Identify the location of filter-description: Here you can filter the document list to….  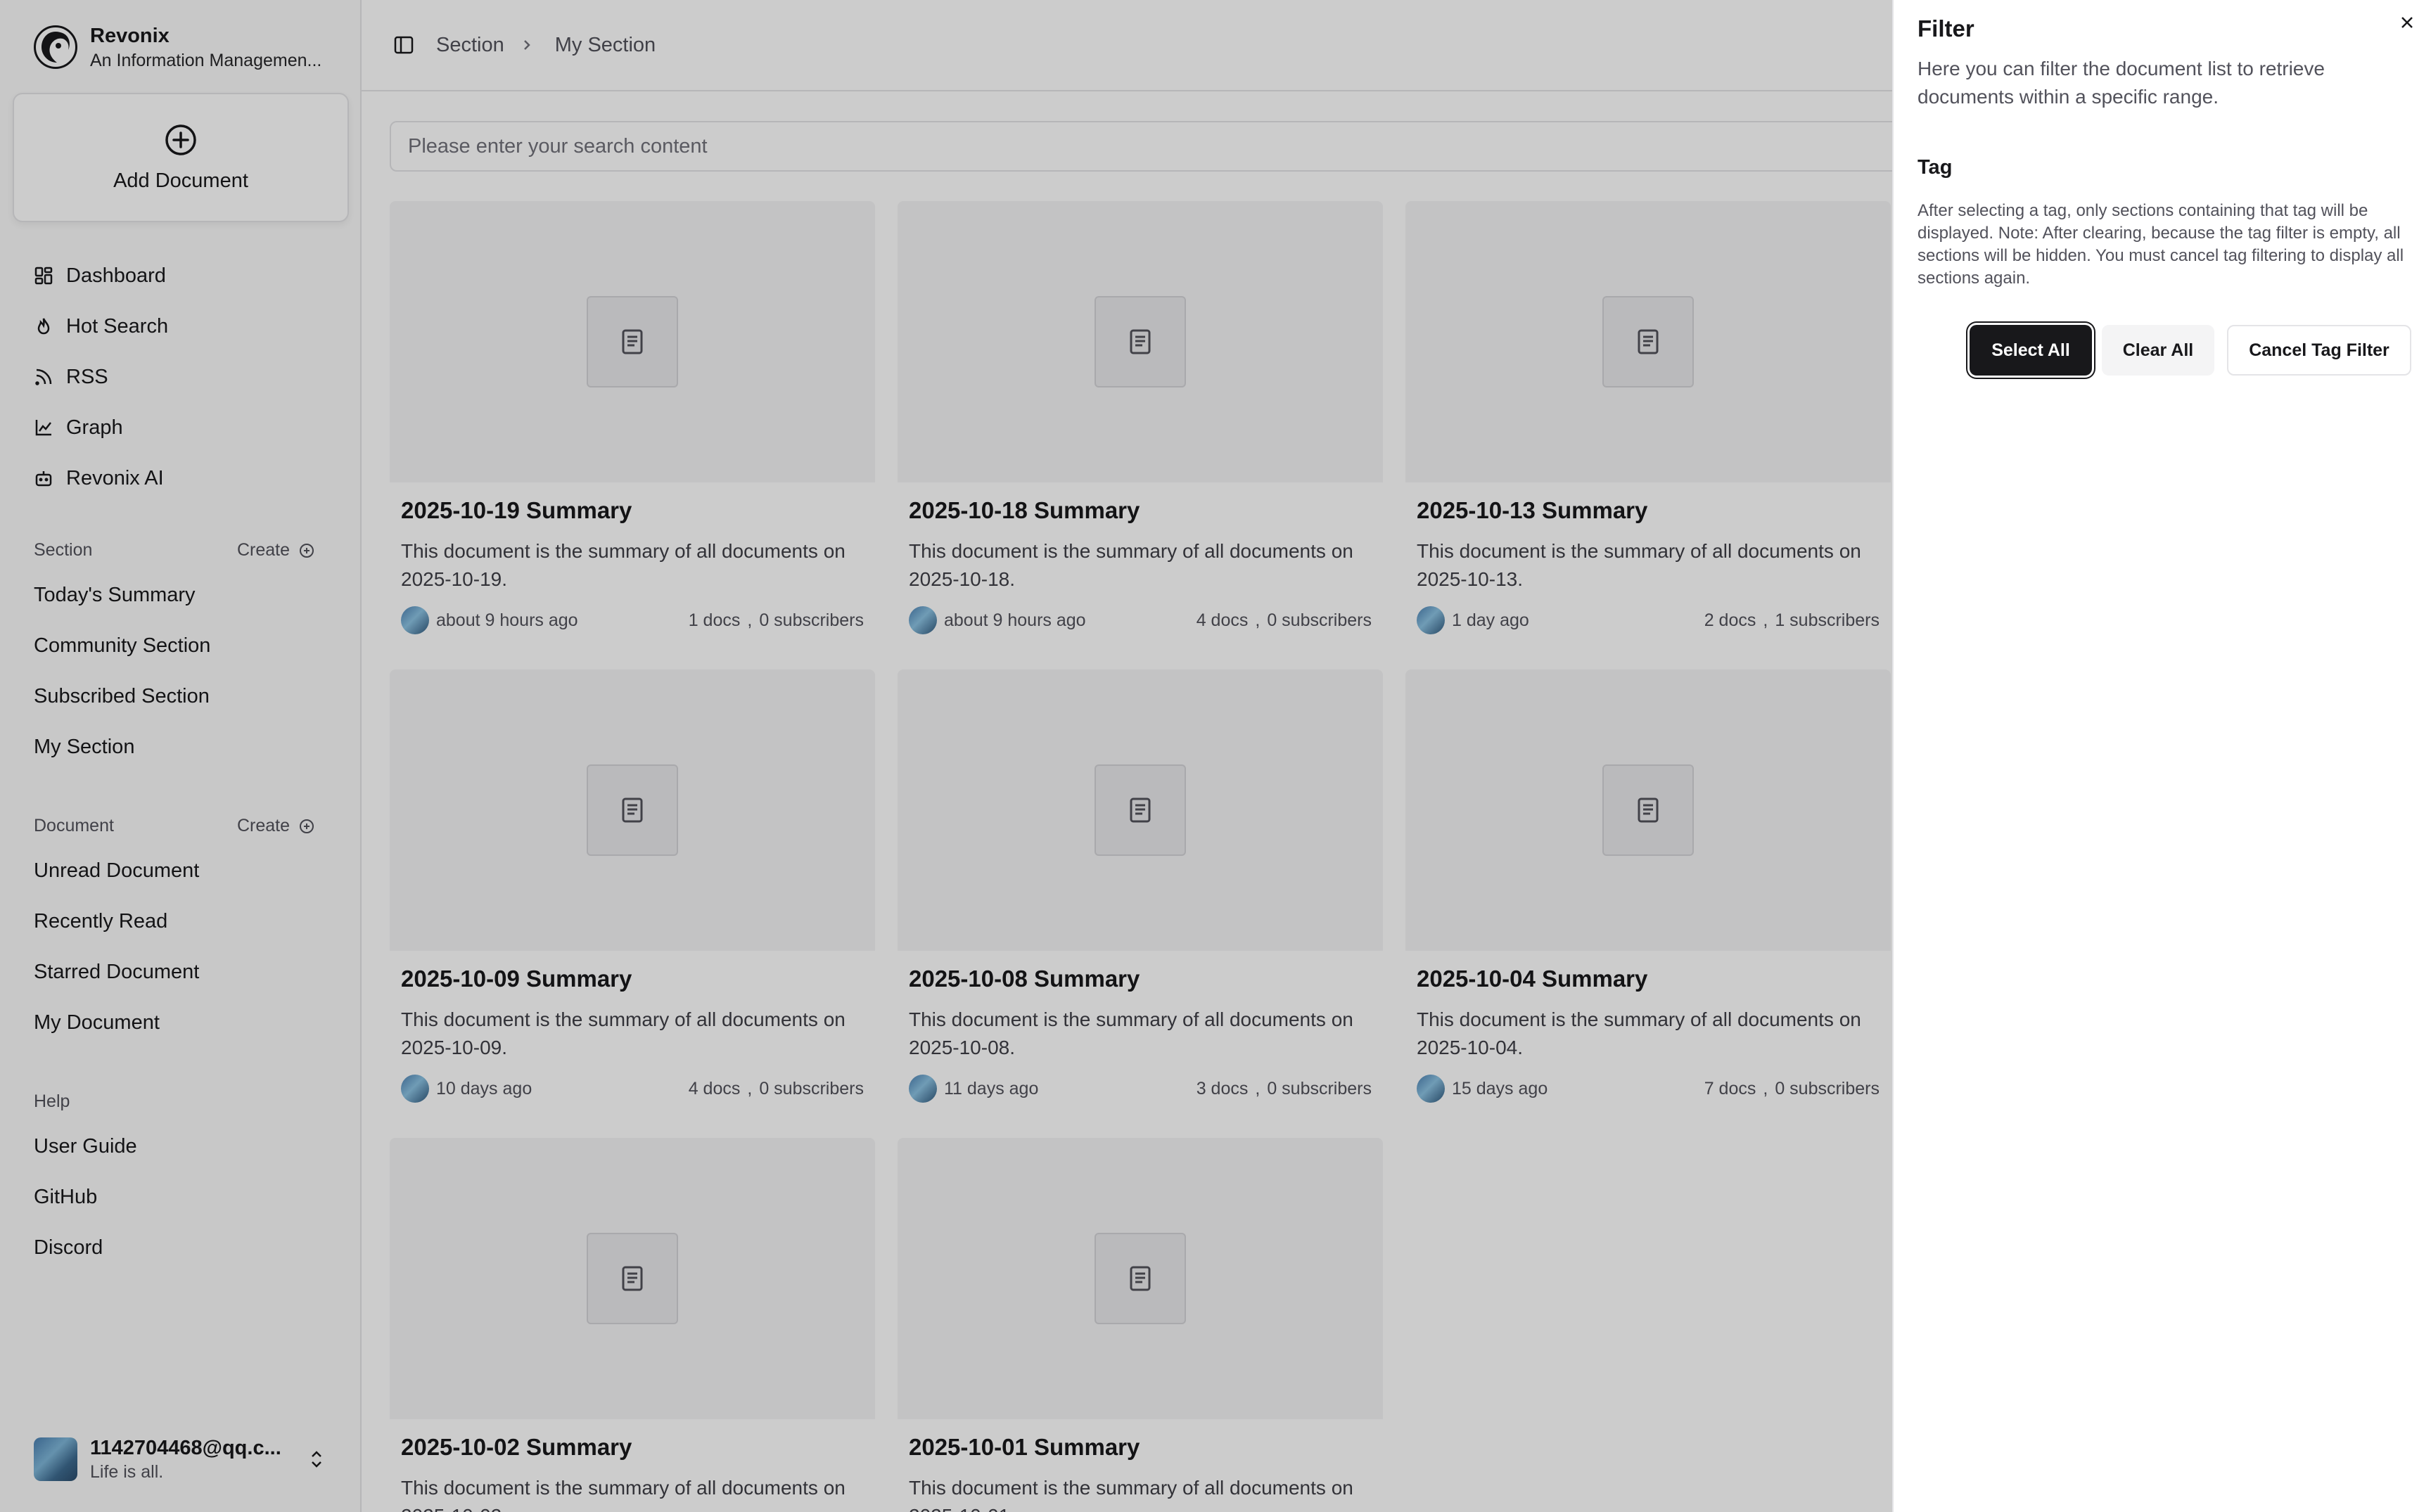
(2121, 83).